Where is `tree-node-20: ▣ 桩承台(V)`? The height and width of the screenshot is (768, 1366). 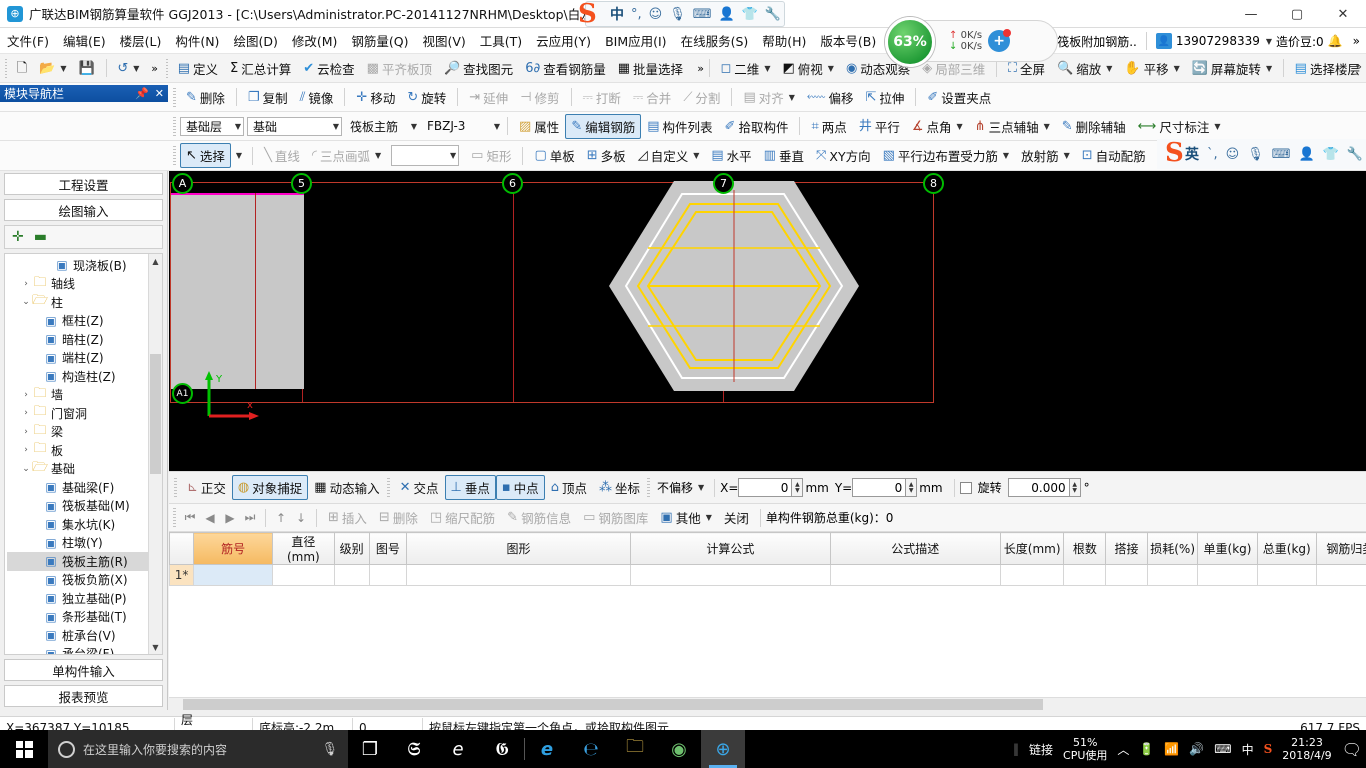 tree-node-20: ▣ 桩承台(V) is located at coordinates (84, 635).